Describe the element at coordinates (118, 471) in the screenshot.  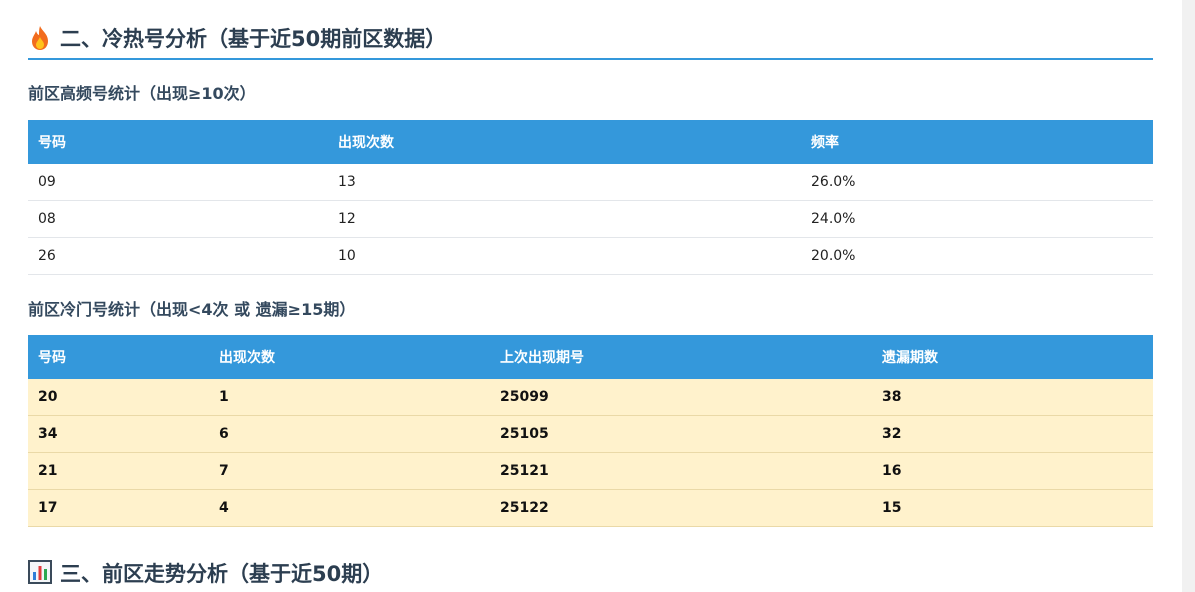
I see `cell-number: 21` at that location.